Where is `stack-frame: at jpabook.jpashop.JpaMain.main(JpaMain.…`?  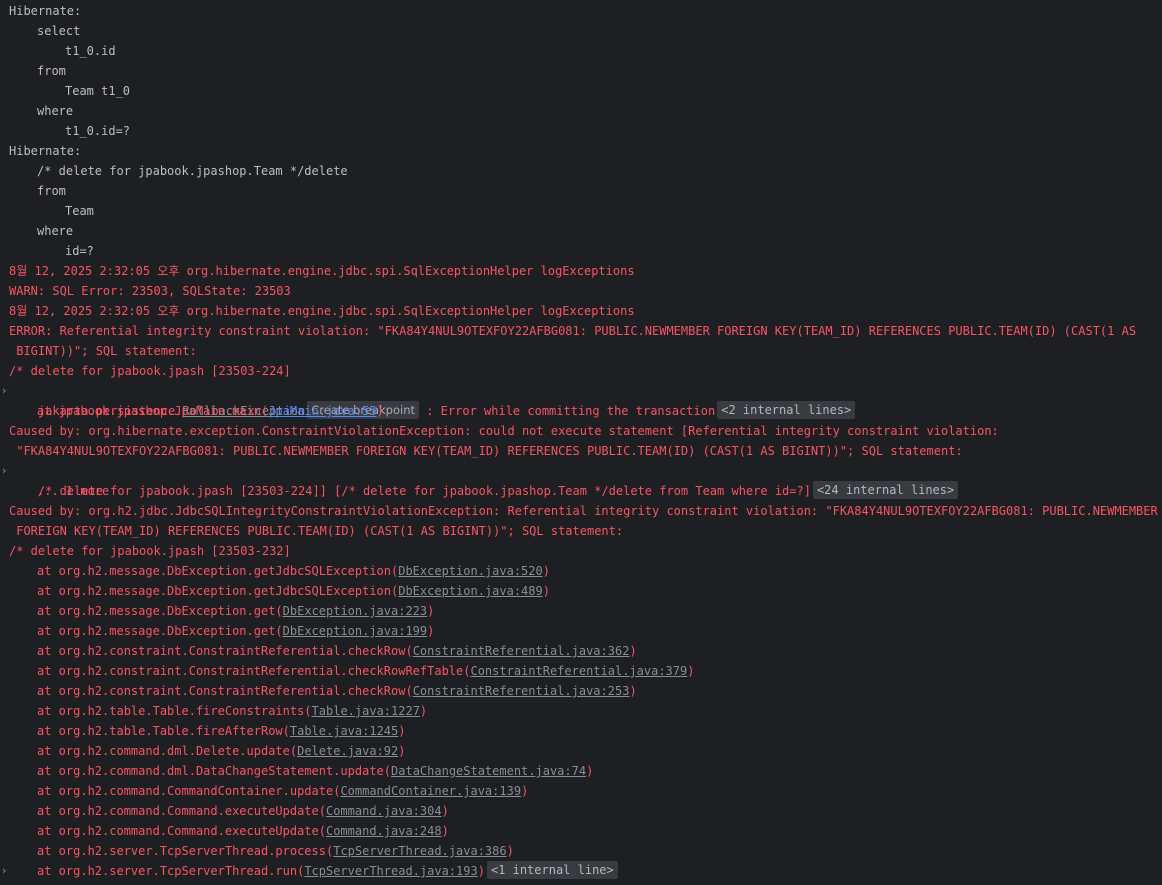 stack-frame: at jpabook.jpashop.JpaMain.main(JpaMain.… is located at coordinates (581, 411).